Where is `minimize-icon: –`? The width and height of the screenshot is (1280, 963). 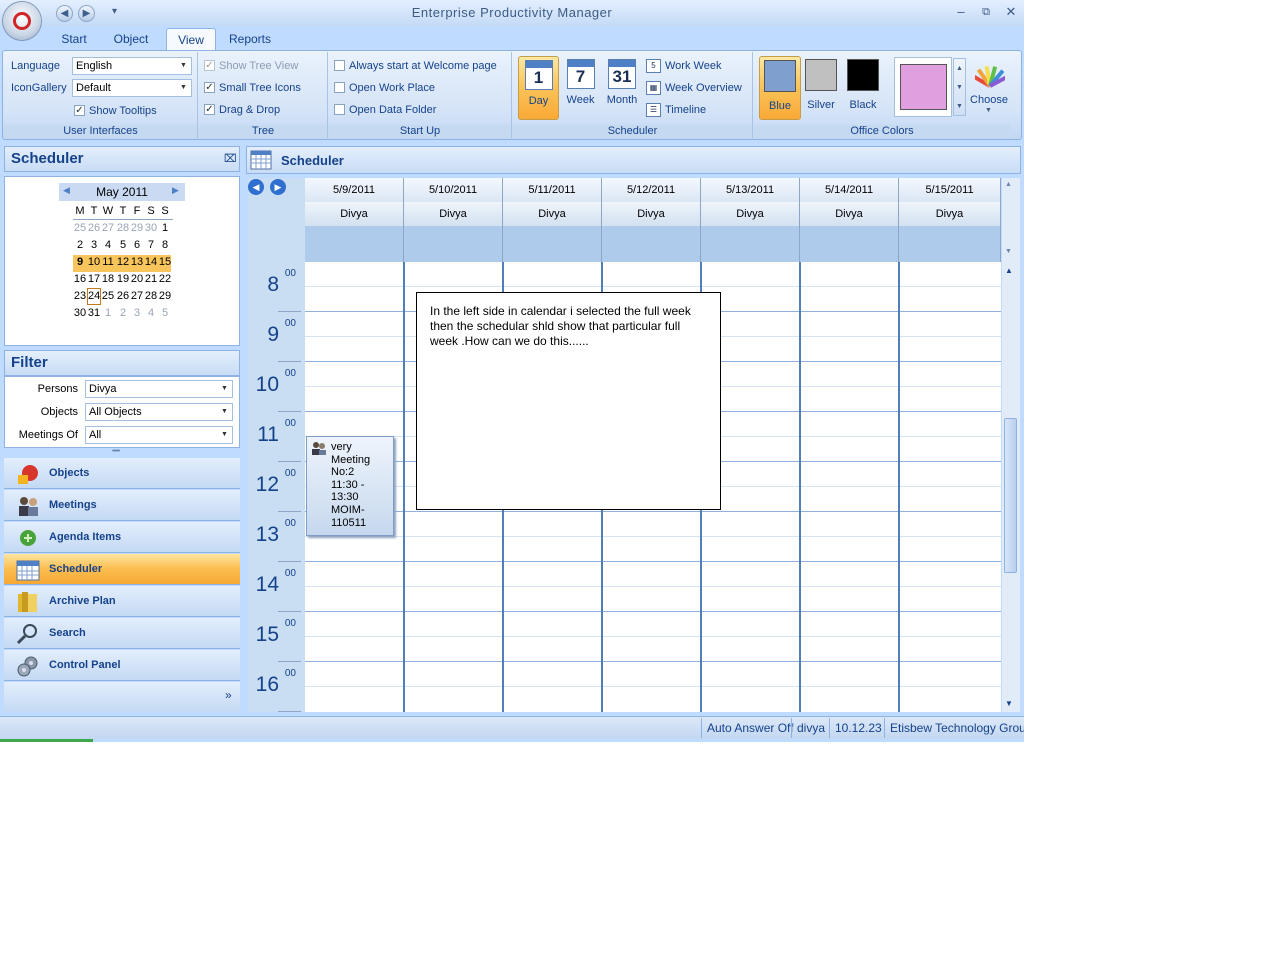
minimize-icon: – is located at coordinates (961, 12).